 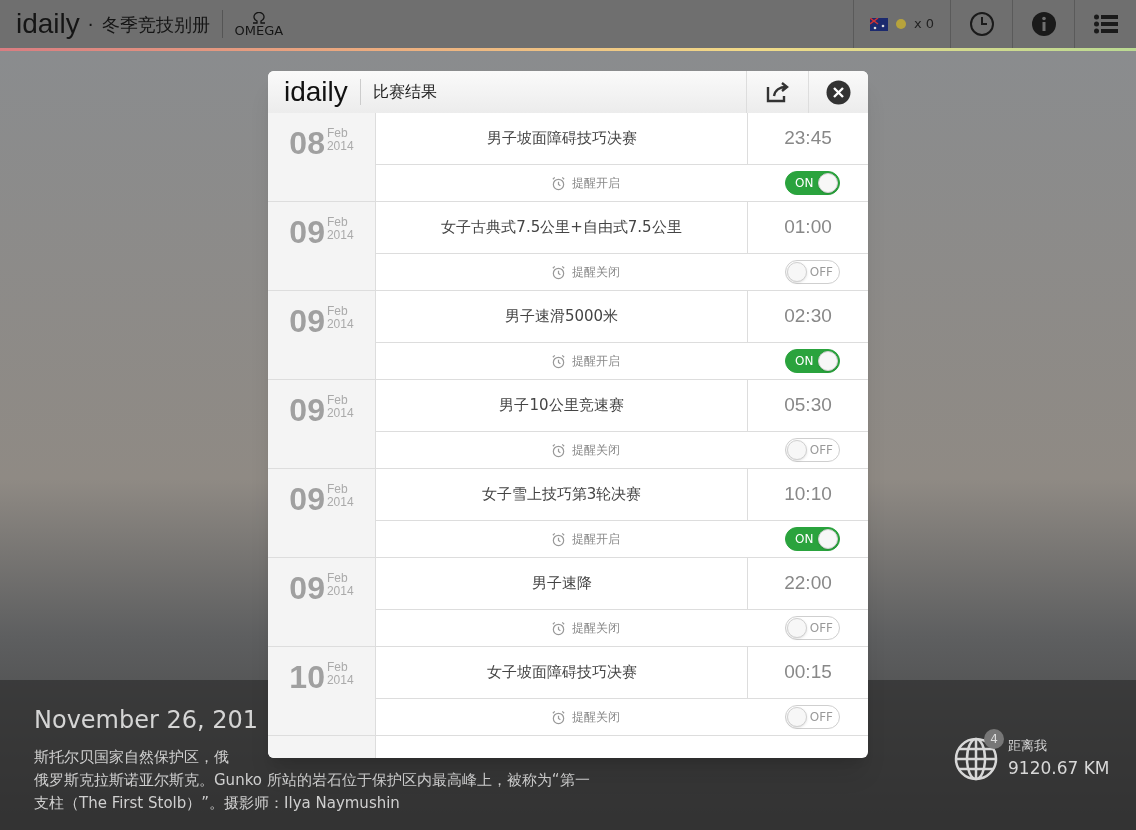 I want to click on event-name: 男子速滑5000米, so click(x=562, y=316).